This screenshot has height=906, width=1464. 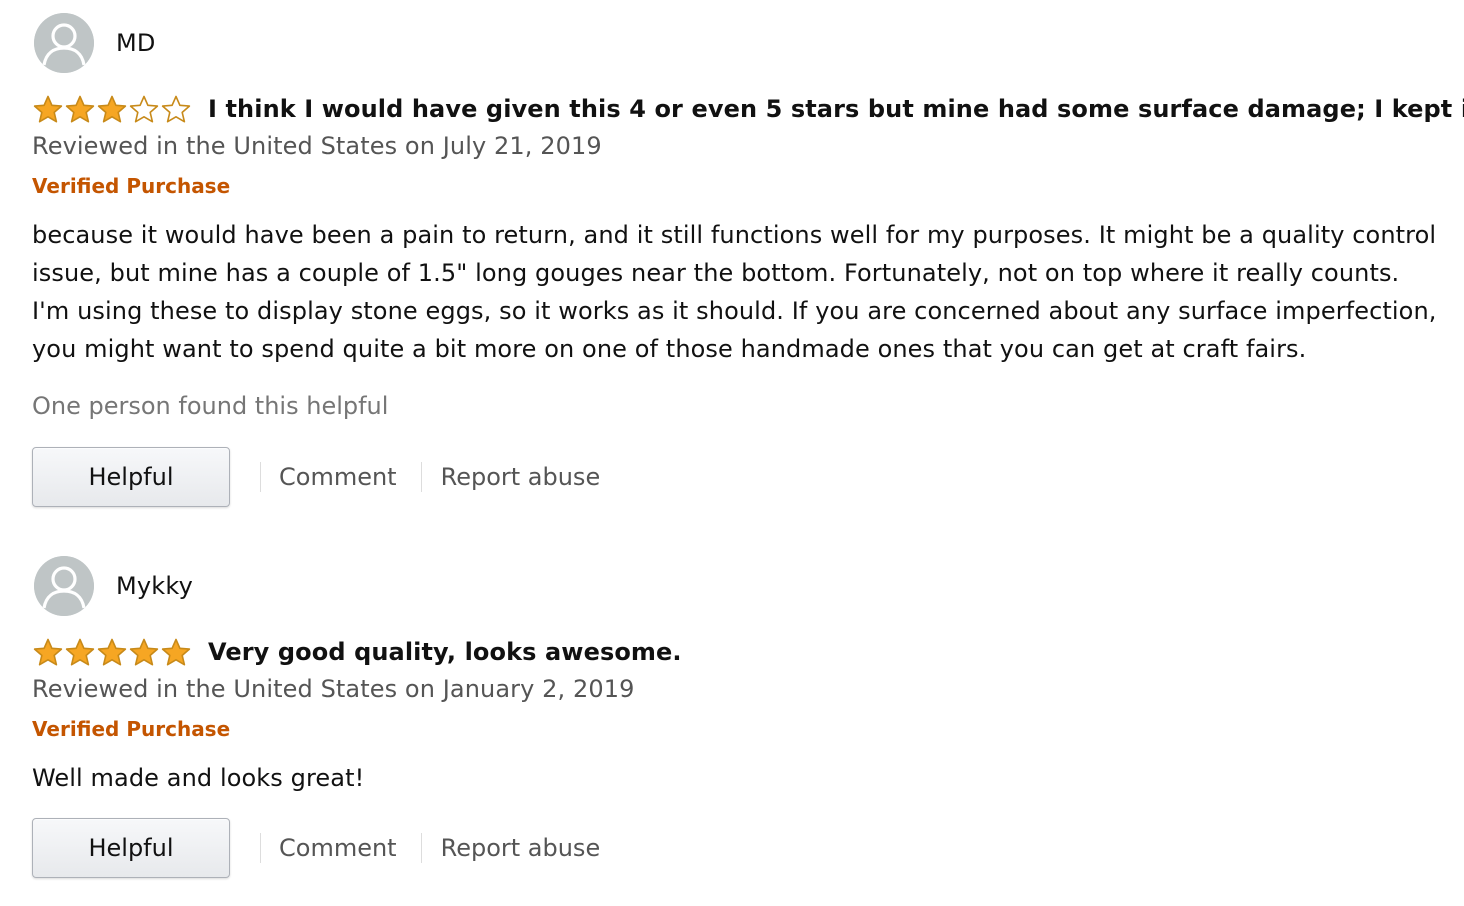 What do you see at coordinates (210, 406) in the screenshot?
I see `helpful-vote-count: One person found this helpful` at bounding box center [210, 406].